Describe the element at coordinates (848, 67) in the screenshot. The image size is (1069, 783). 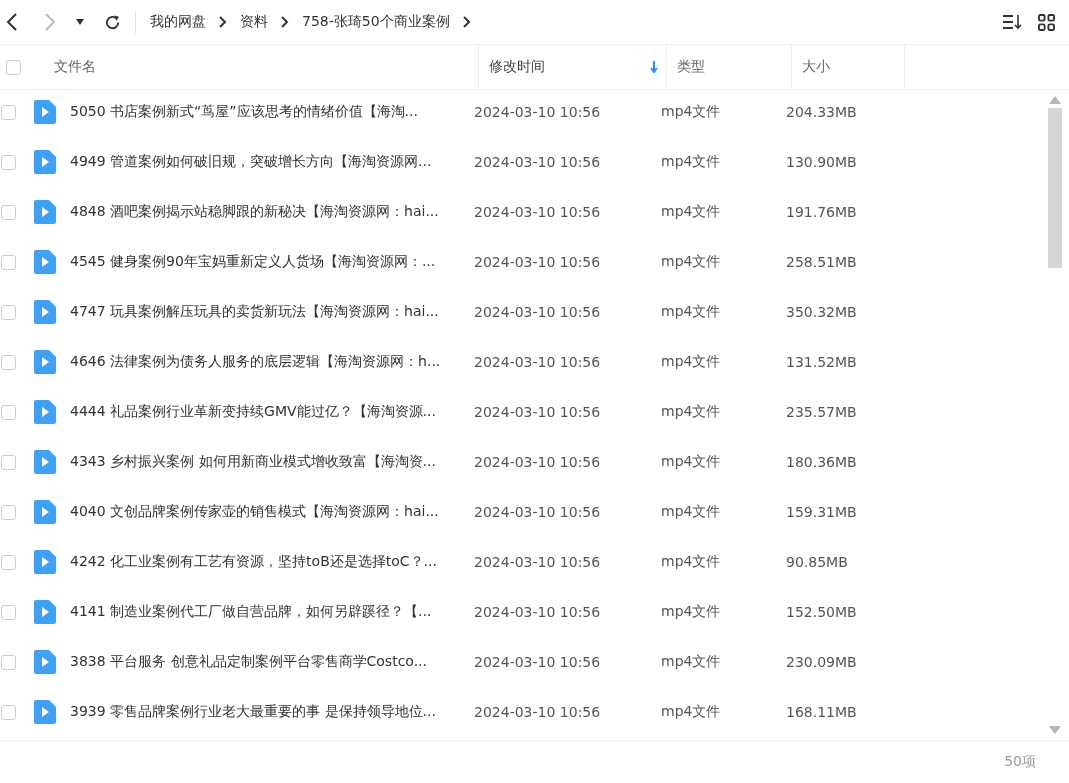
I see `column-header: 大小` at that location.